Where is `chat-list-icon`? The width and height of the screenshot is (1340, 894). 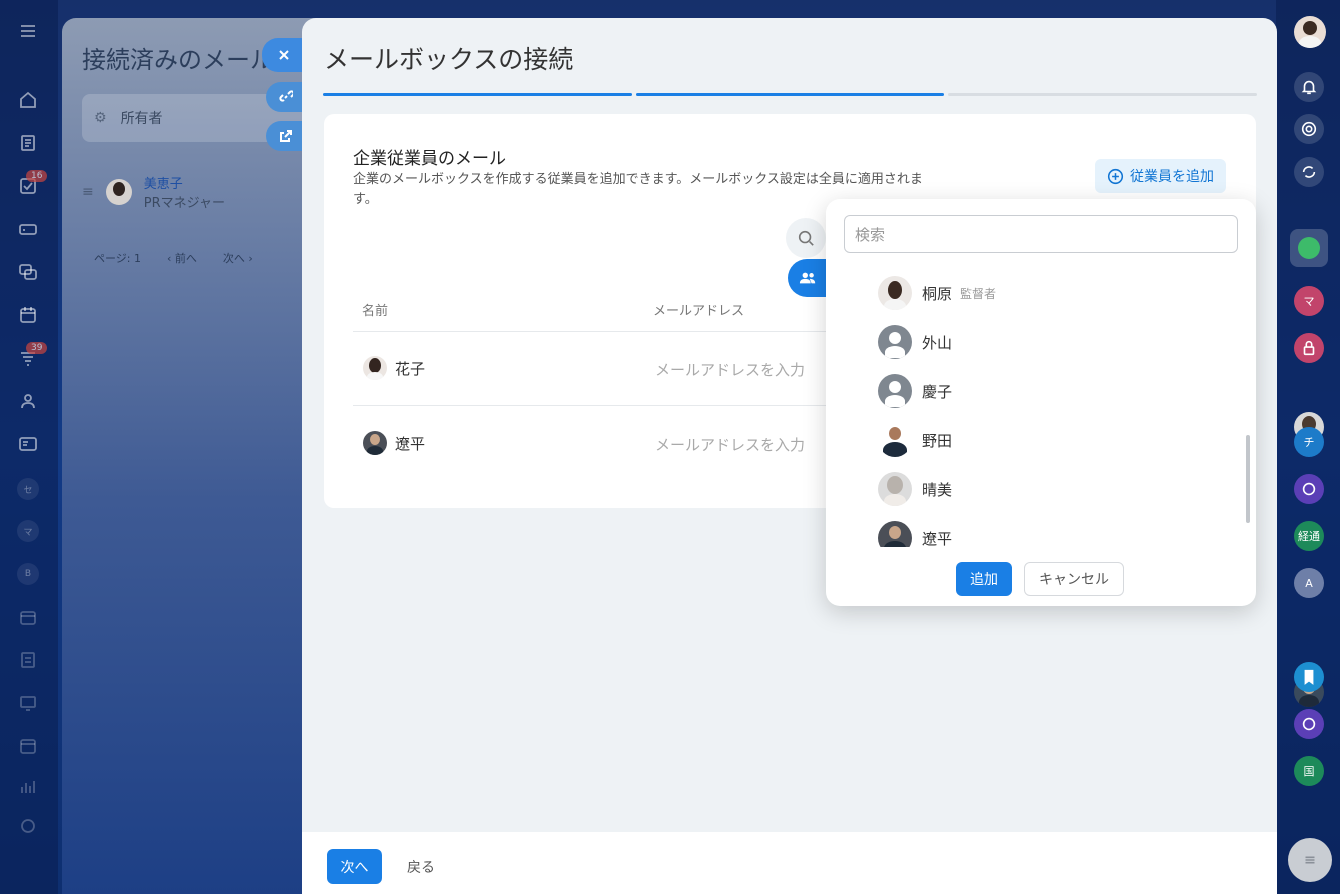 chat-list-icon is located at coordinates (1310, 860).